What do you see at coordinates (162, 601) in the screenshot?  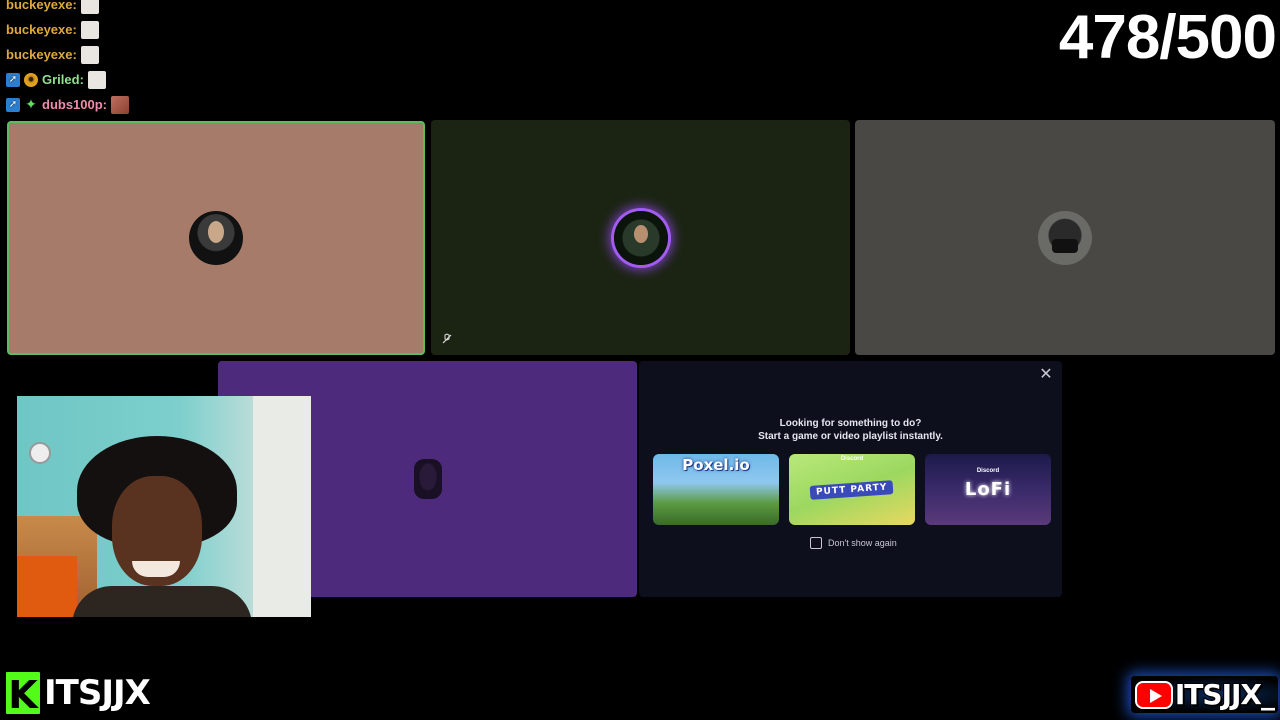 I see `streamer-shirt` at bounding box center [162, 601].